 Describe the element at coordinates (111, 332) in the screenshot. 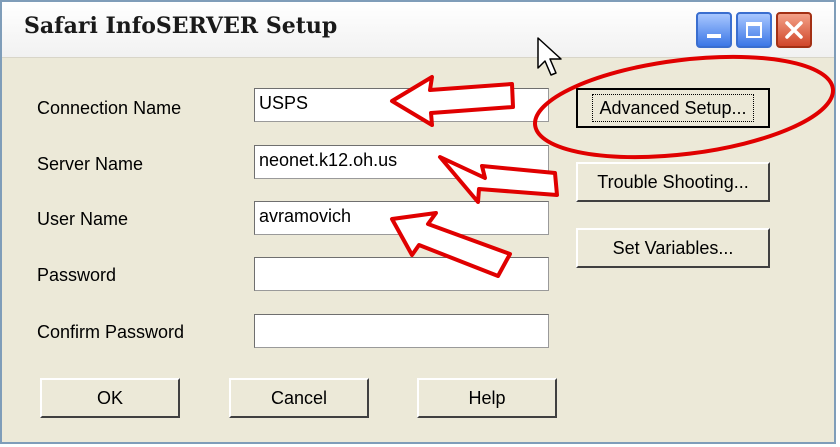

I see `confirm-password-label: Confirm Password` at that location.